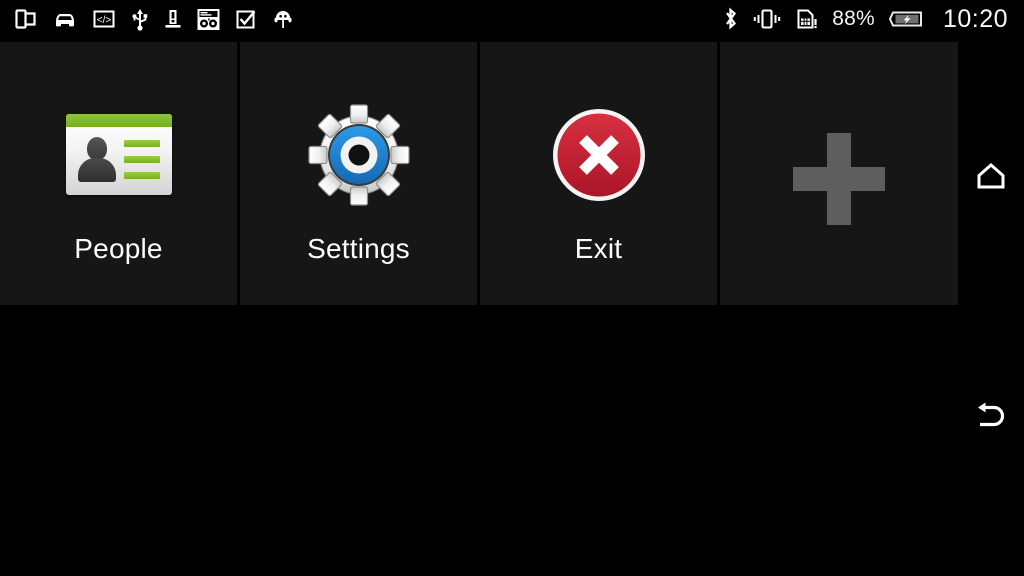  I want to click on back-arrow-icon, so click(991, 418).